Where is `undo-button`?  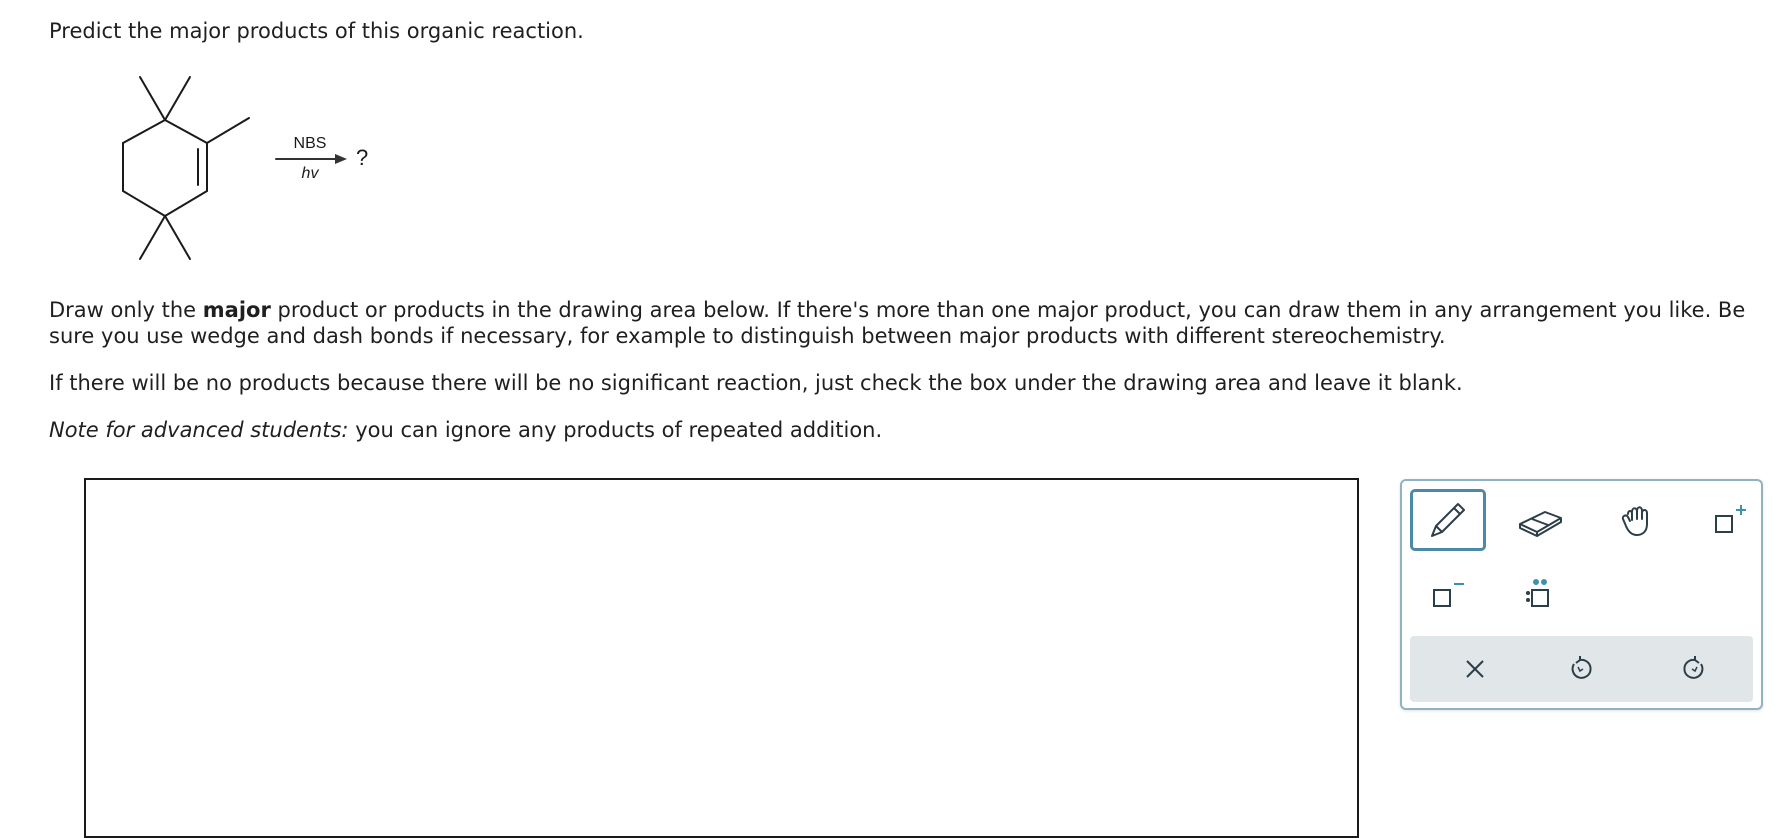 undo-button is located at coordinates (1580, 669).